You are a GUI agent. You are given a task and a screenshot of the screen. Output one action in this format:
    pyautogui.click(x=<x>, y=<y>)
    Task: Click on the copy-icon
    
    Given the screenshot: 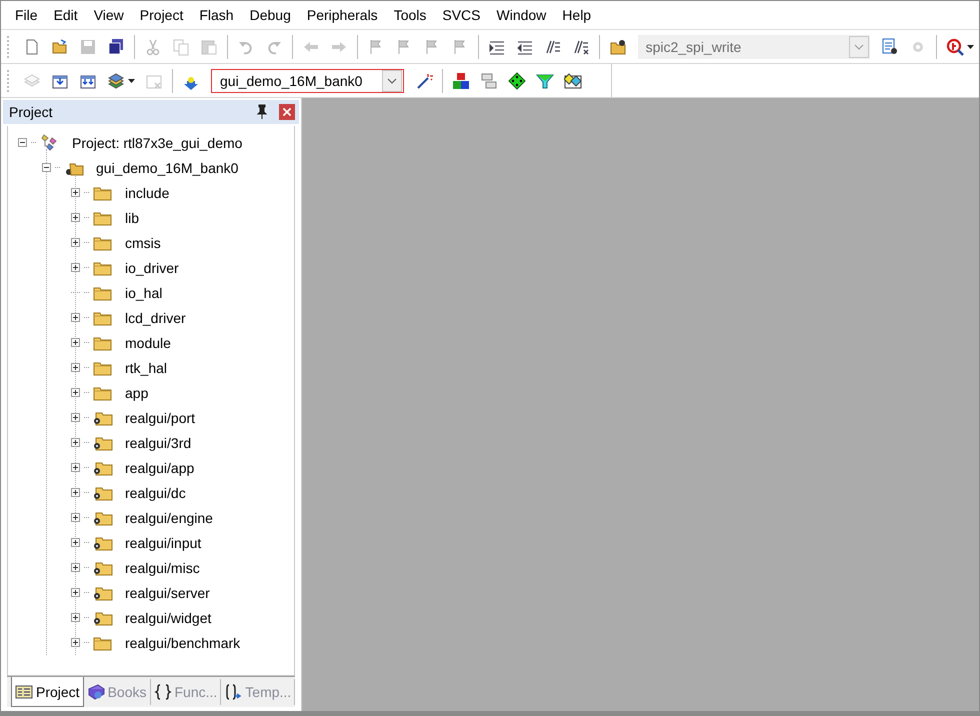 What is the action you would take?
    pyautogui.click(x=181, y=47)
    